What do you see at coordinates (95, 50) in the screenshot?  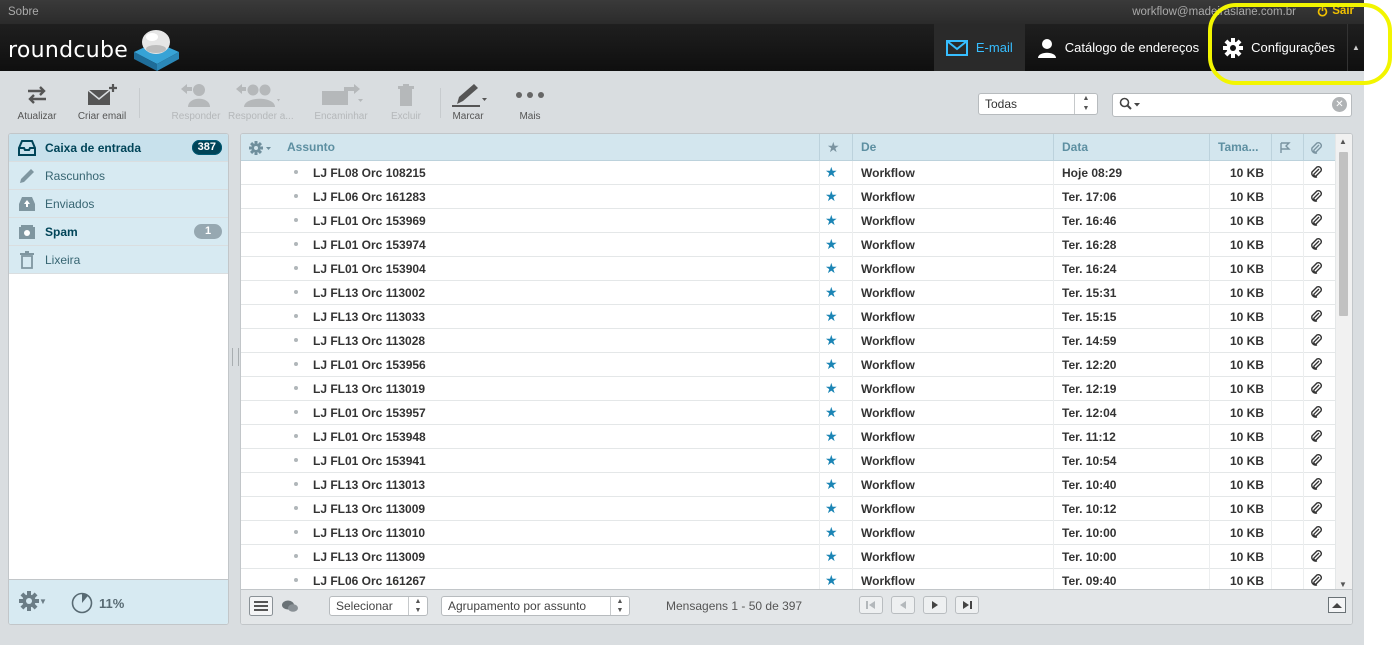 I see `logo: roundcube` at bounding box center [95, 50].